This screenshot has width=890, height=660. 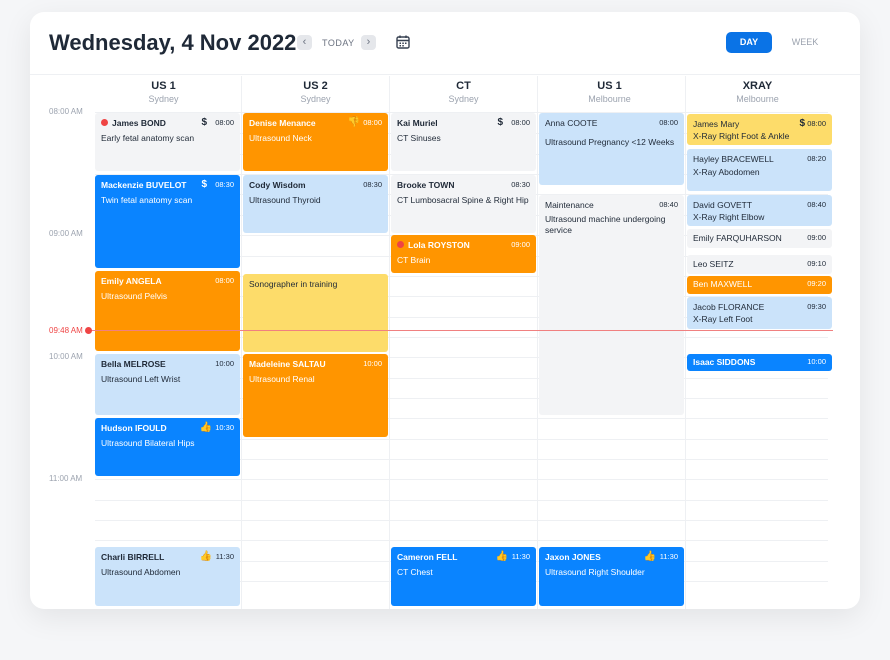 I want to click on view-day-button: DAY, so click(x=749, y=42).